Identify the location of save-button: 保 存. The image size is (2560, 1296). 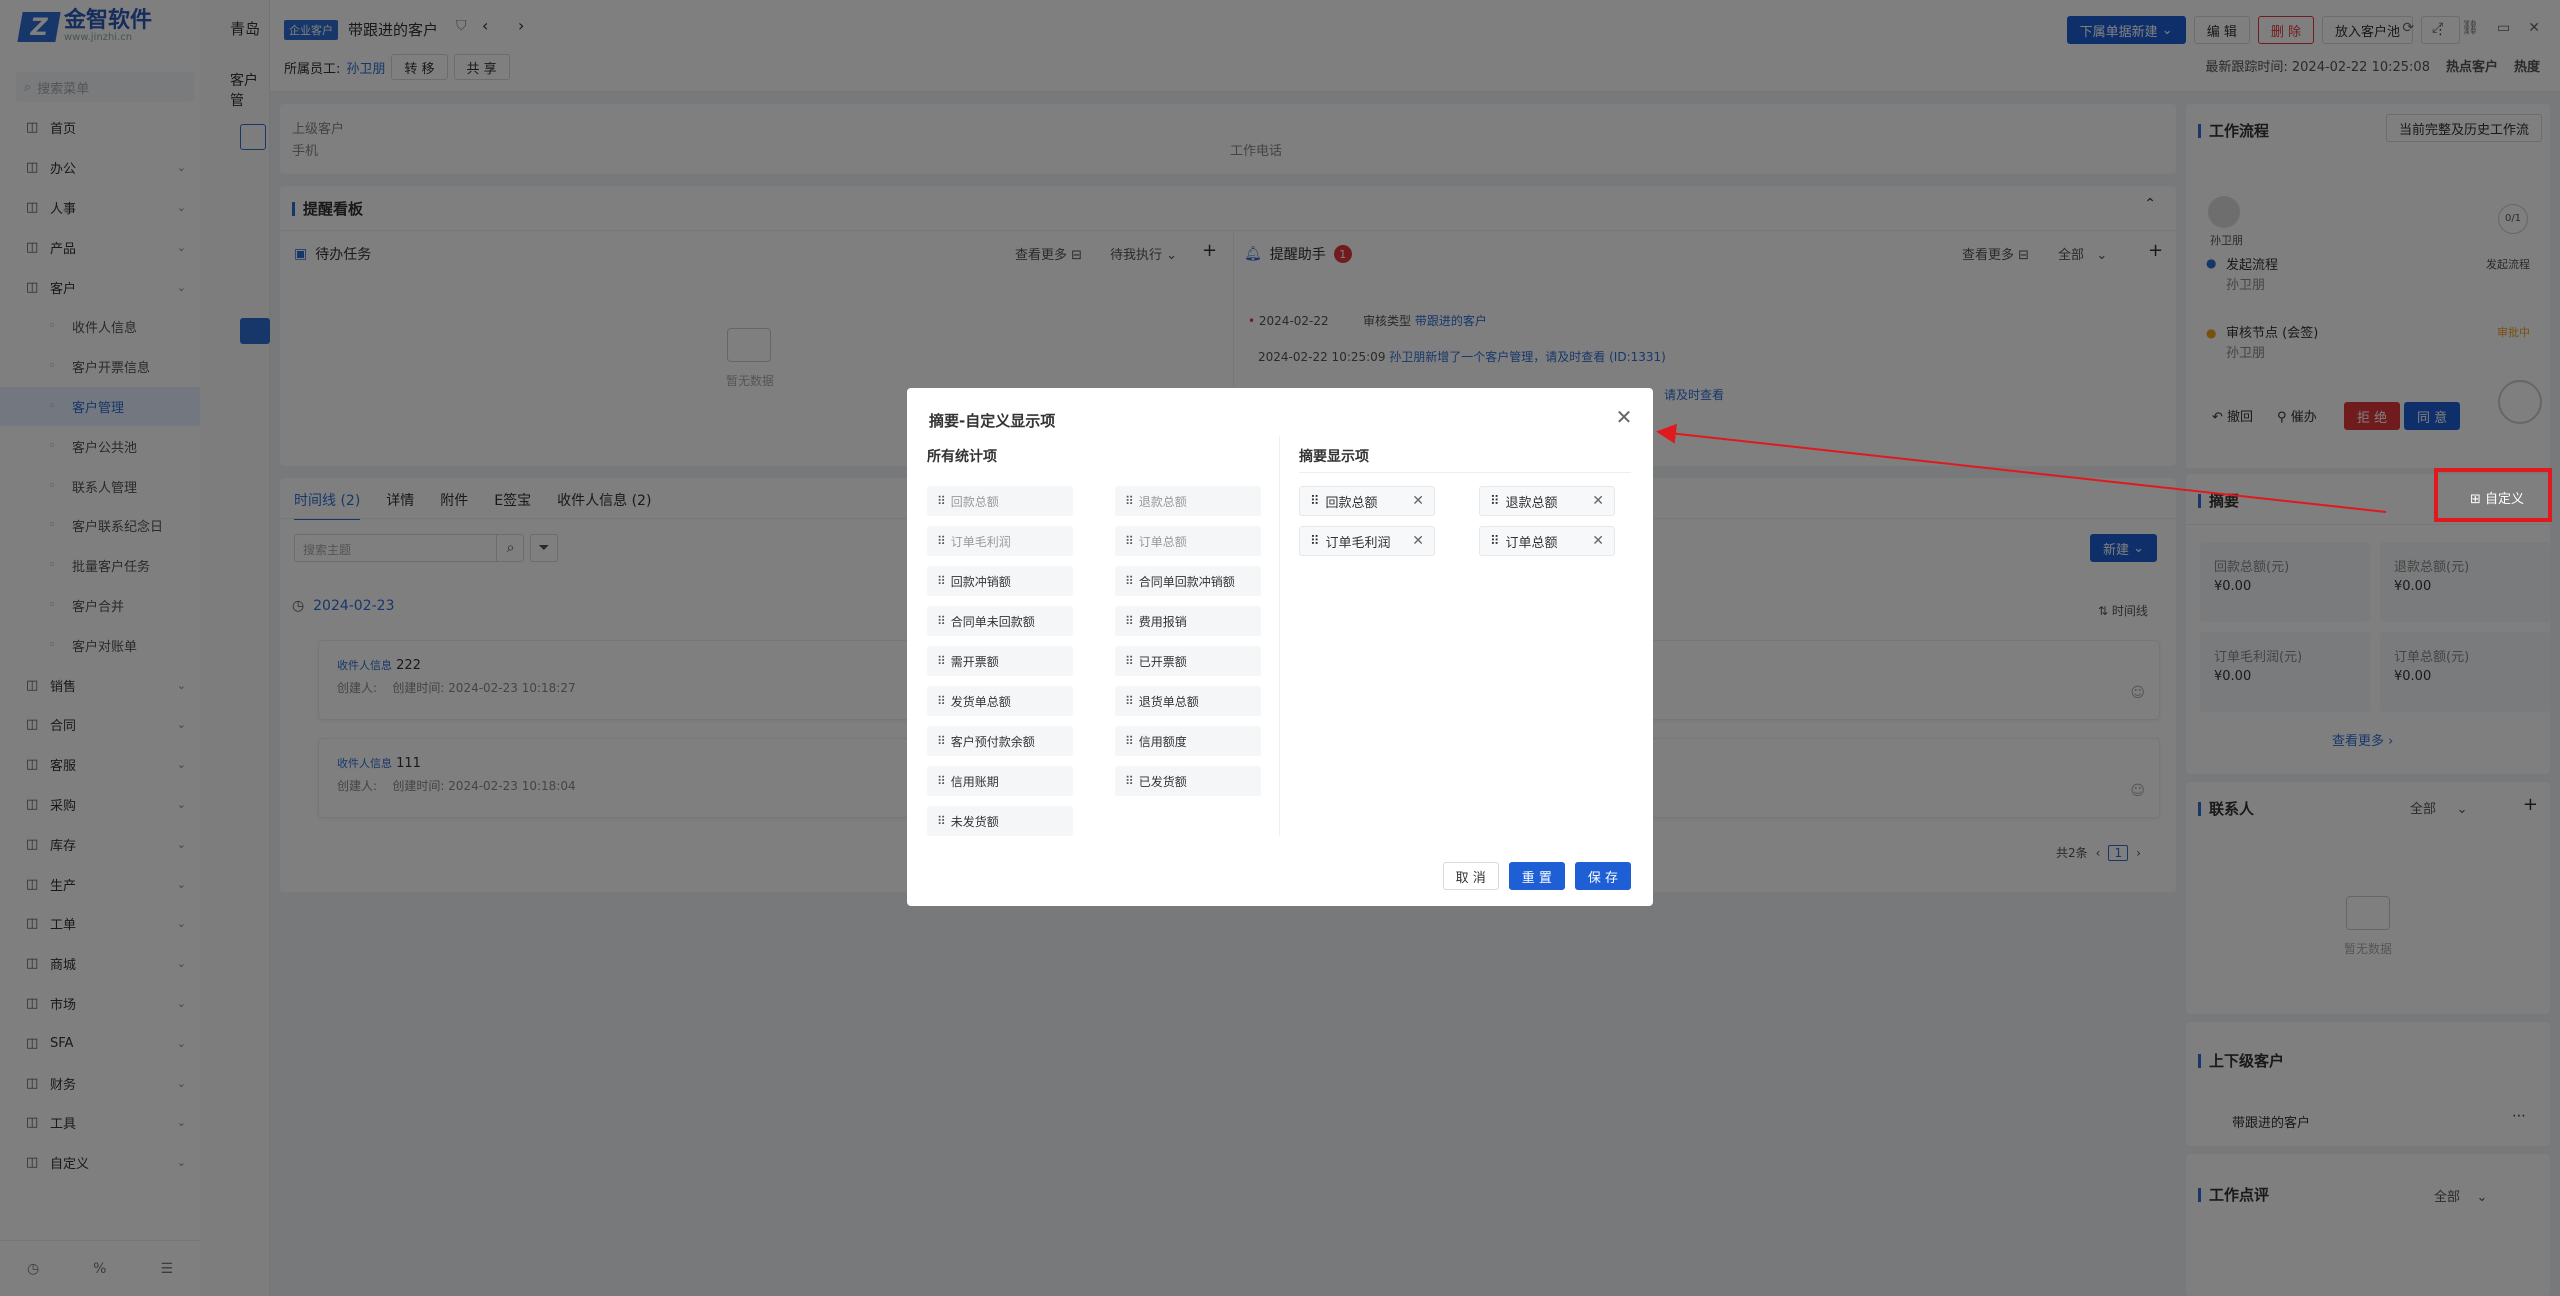
(1602, 876).